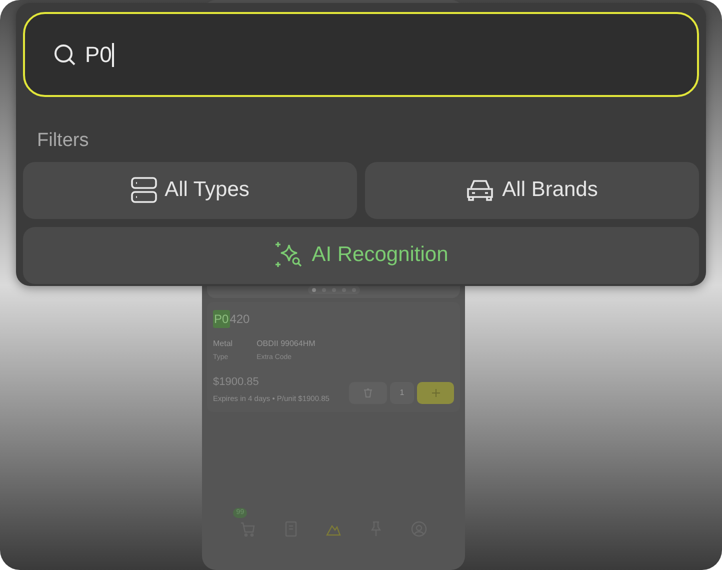 The width and height of the screenshot is (722, 570). What do you see at coordinates (143, 190) in the screenshot?
I see `server-icon` at bounding box center [143, 190].